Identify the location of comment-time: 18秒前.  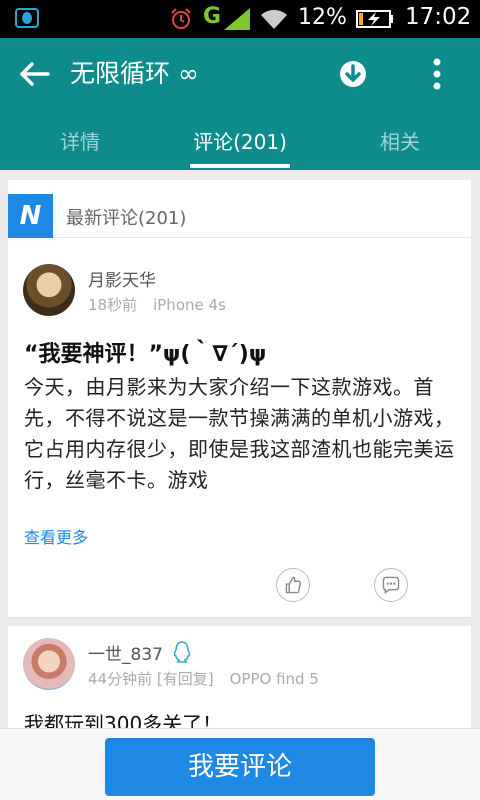
(113, 305).